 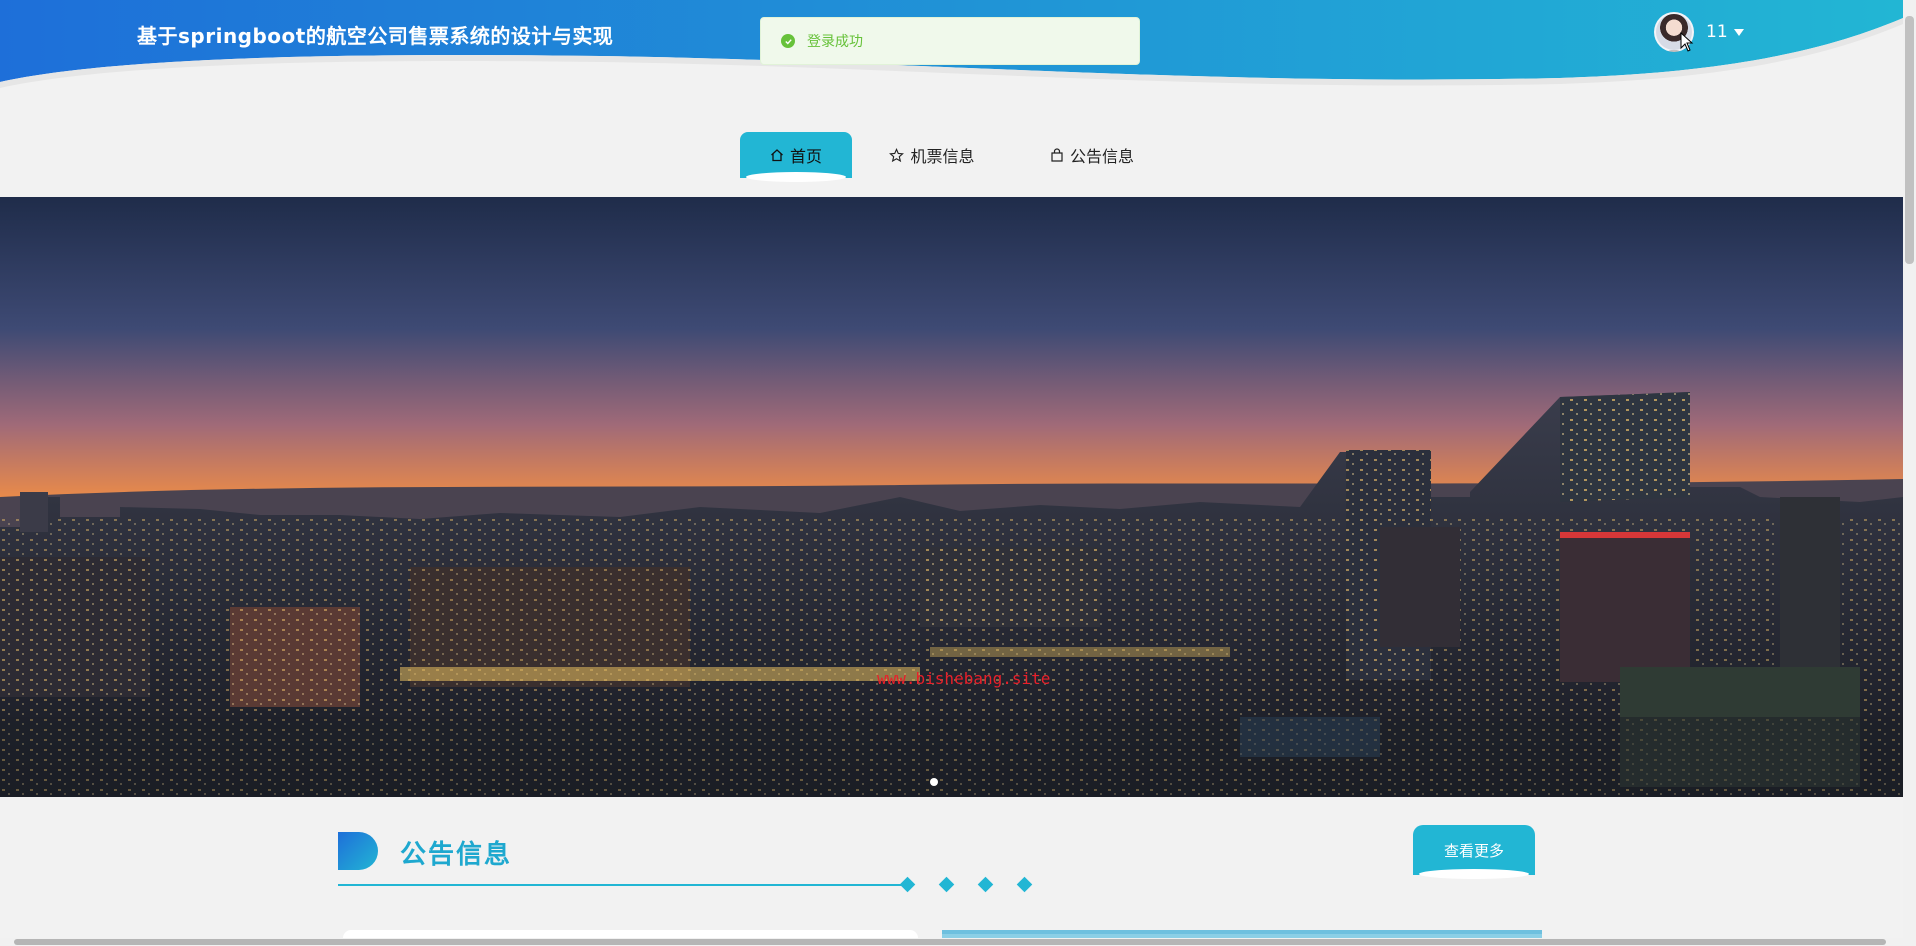 I want to click on section-title: 公告信息, so click(x=456, y=855).